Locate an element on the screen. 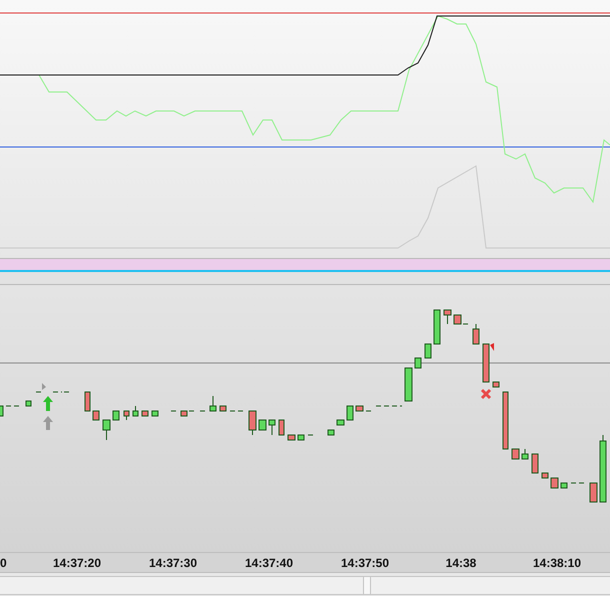  horizontal-scrollbar is located at coordinates (305, 585).